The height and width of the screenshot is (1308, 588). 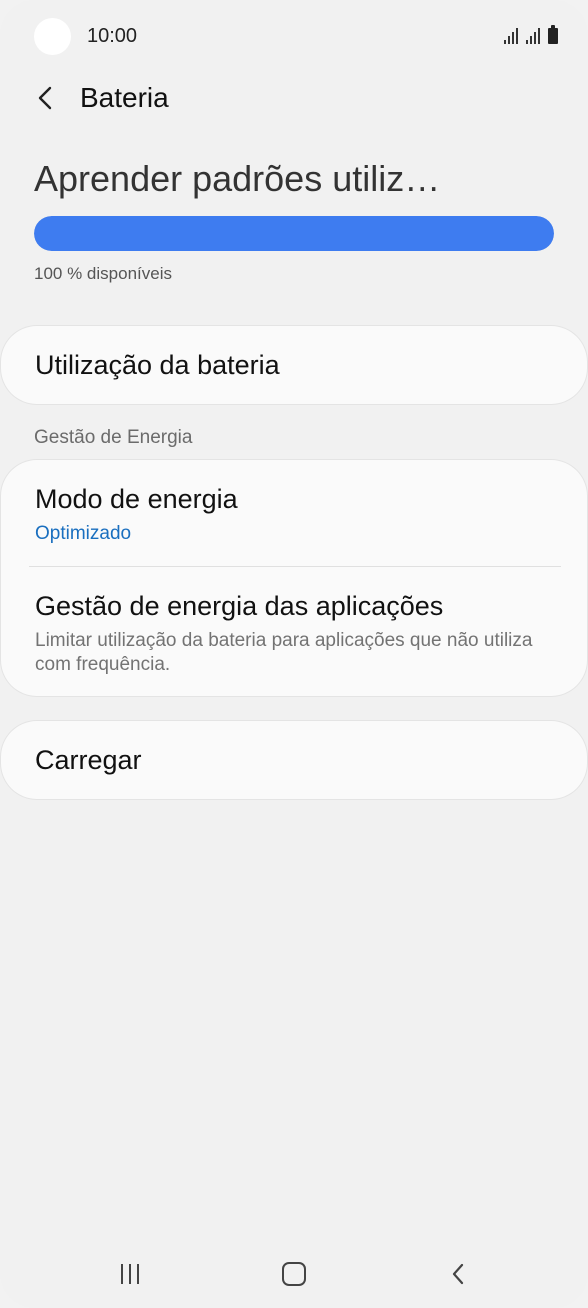 What do you see at coordinates (136, 499) in the screenshot?
I see `power-mode-label: Modo de energia` at bounding box center [136, 499].